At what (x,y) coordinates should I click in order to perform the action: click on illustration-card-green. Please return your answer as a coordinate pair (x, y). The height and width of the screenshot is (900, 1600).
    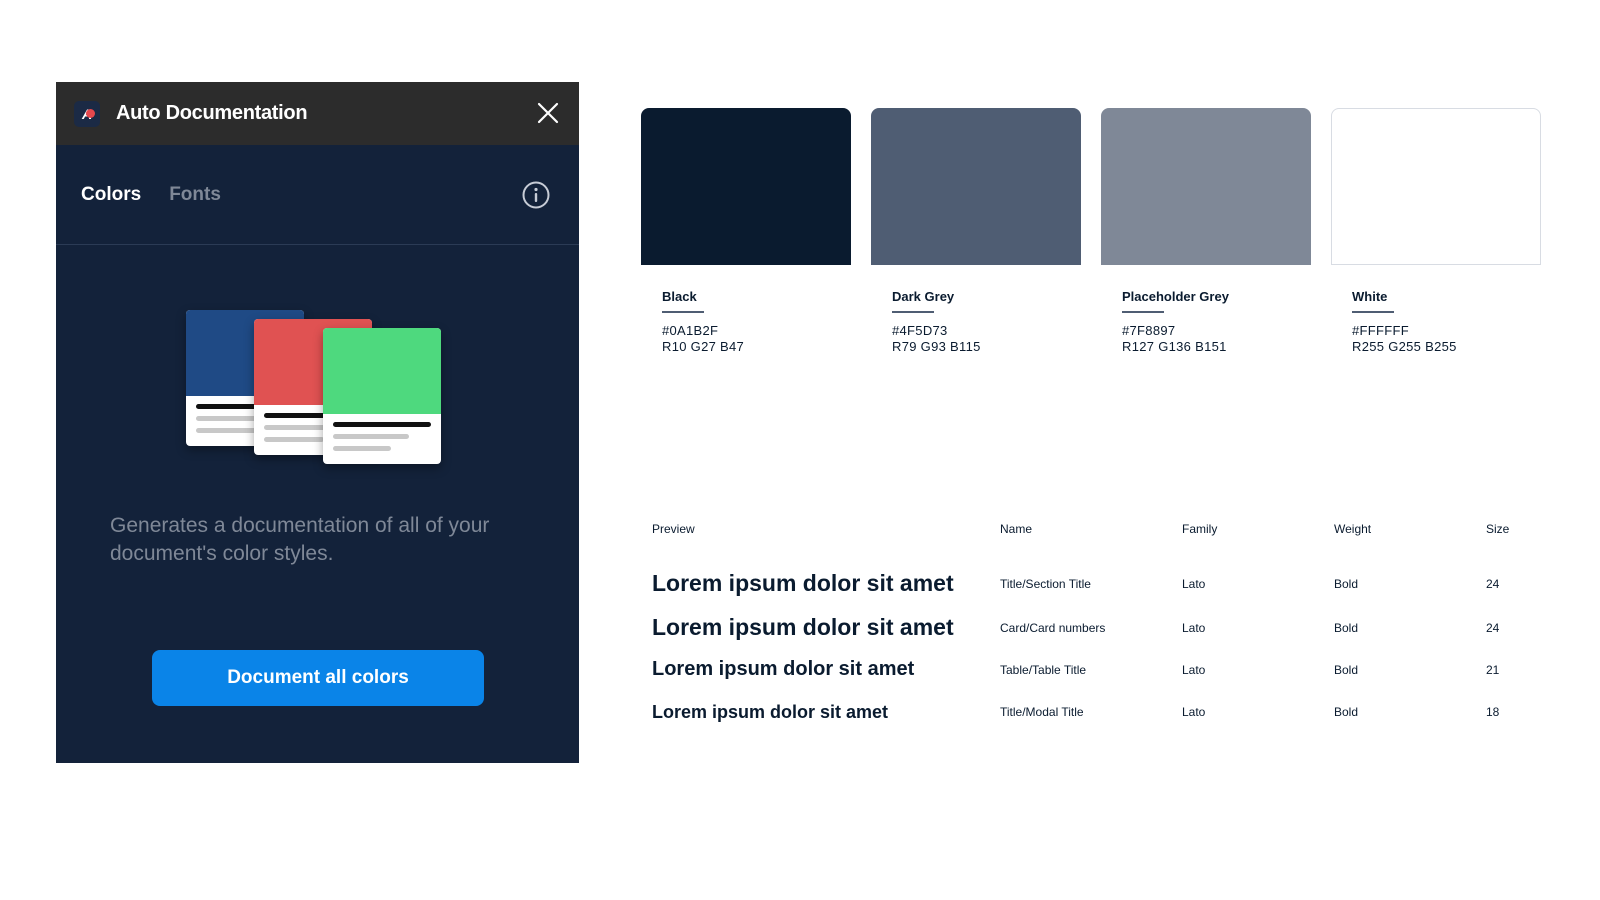
    Looking at the image, I should click on (382, 396).